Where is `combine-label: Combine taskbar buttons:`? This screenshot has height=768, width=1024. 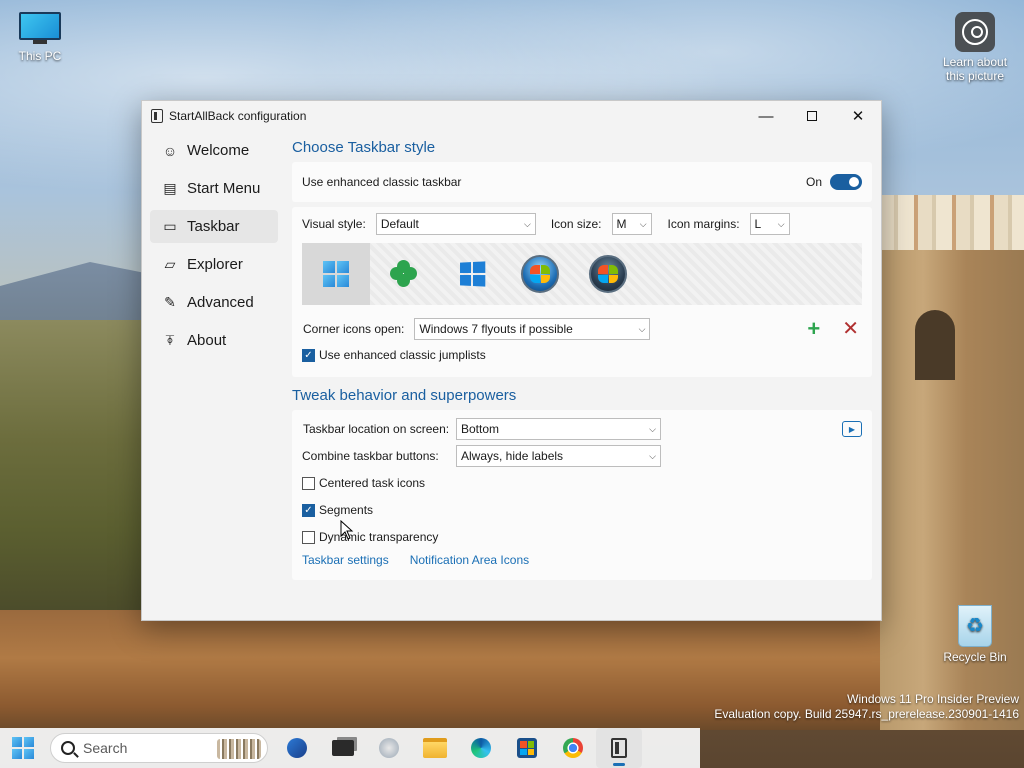
combine-label: Combine taskbar buttons: is located at coordinates (370, 456).